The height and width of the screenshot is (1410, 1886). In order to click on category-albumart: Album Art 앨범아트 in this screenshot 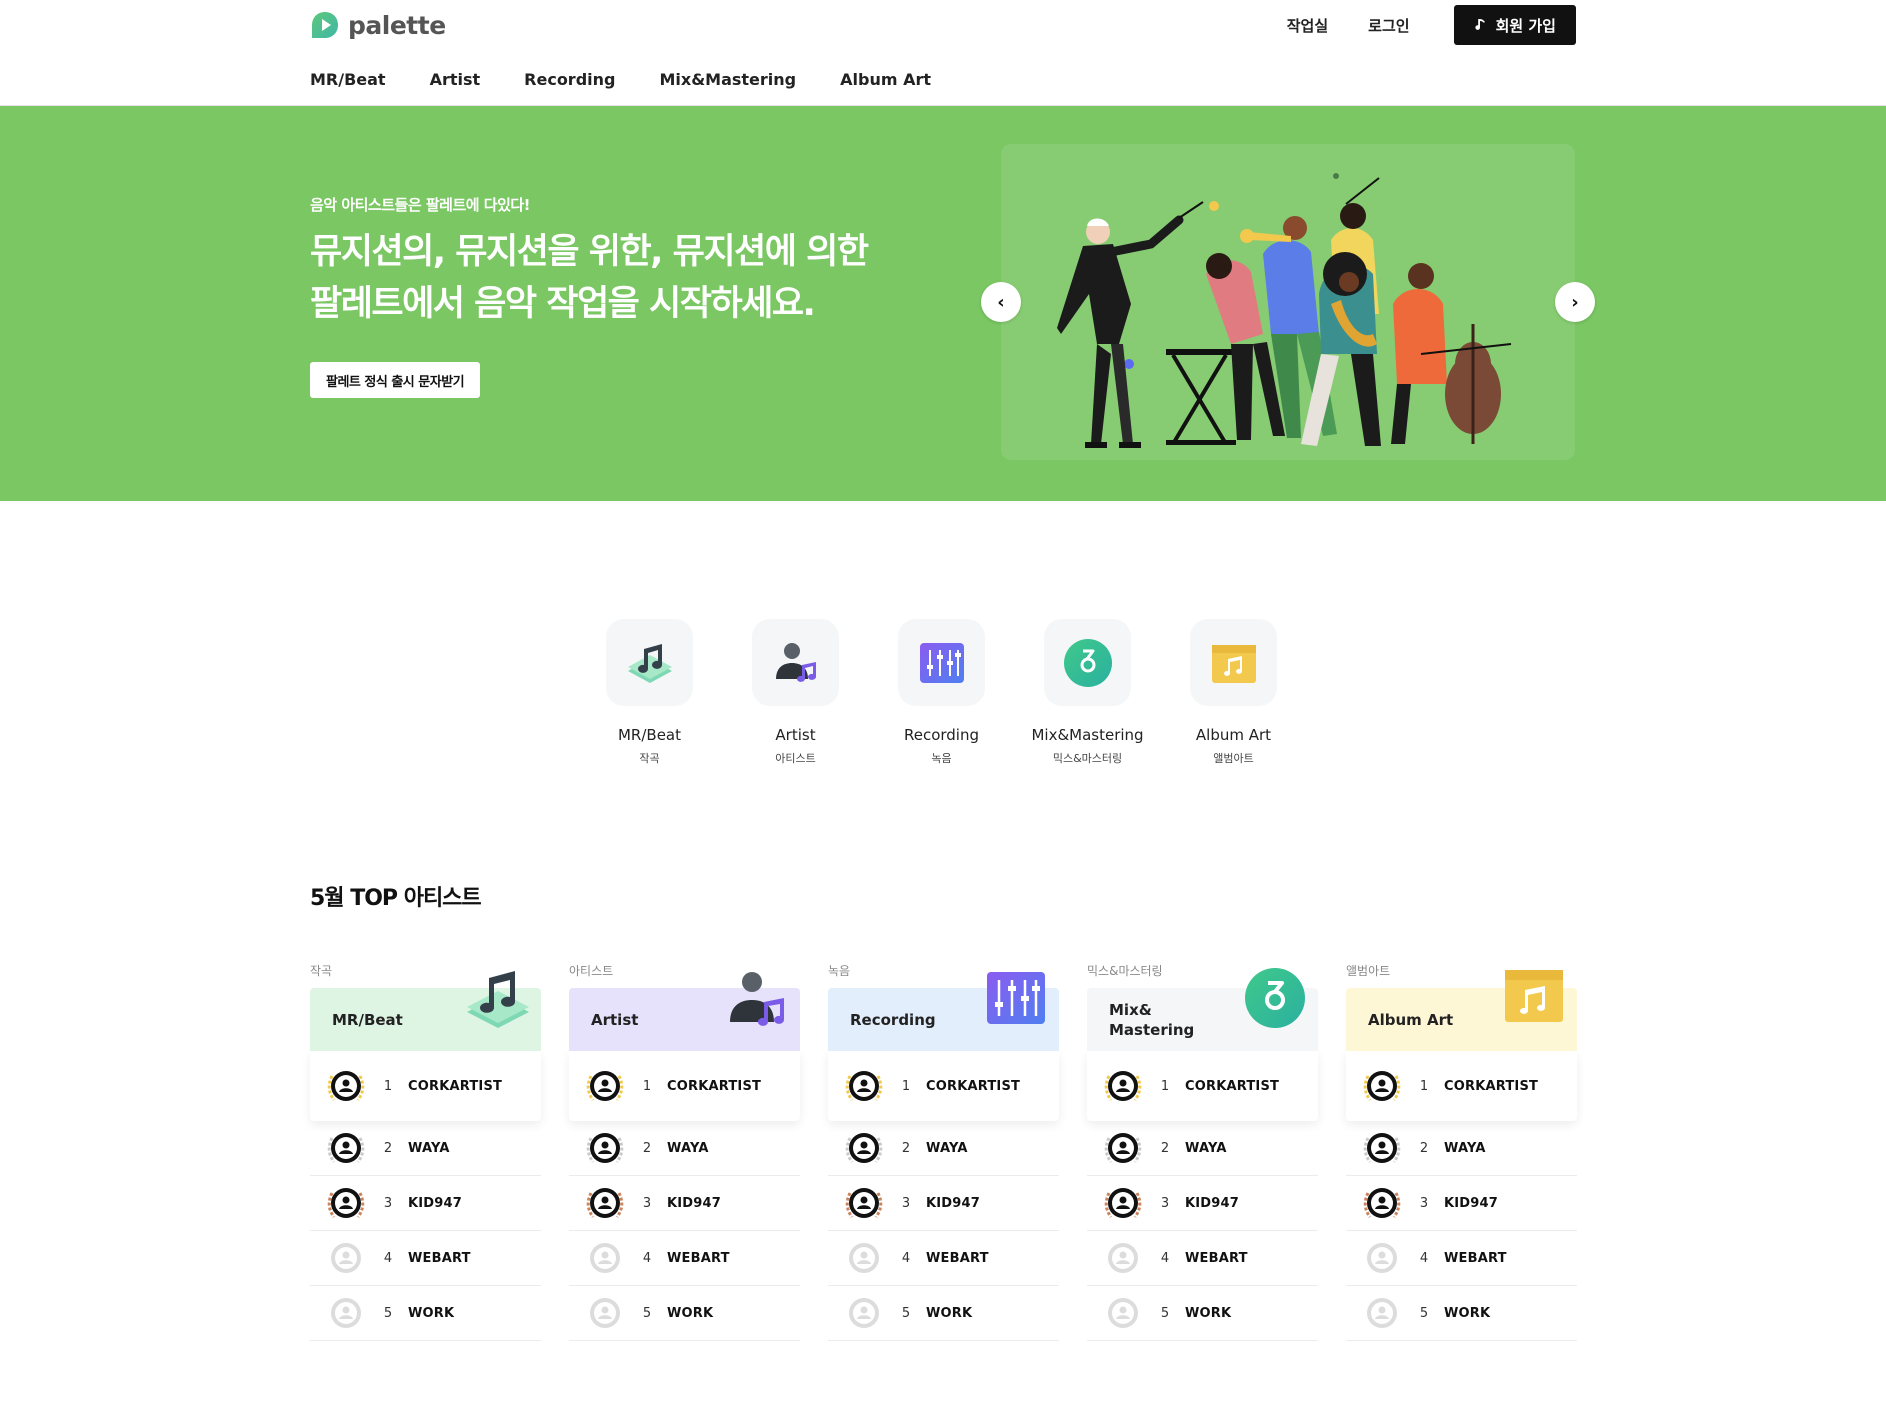, I will do `click(1233, 692)`.